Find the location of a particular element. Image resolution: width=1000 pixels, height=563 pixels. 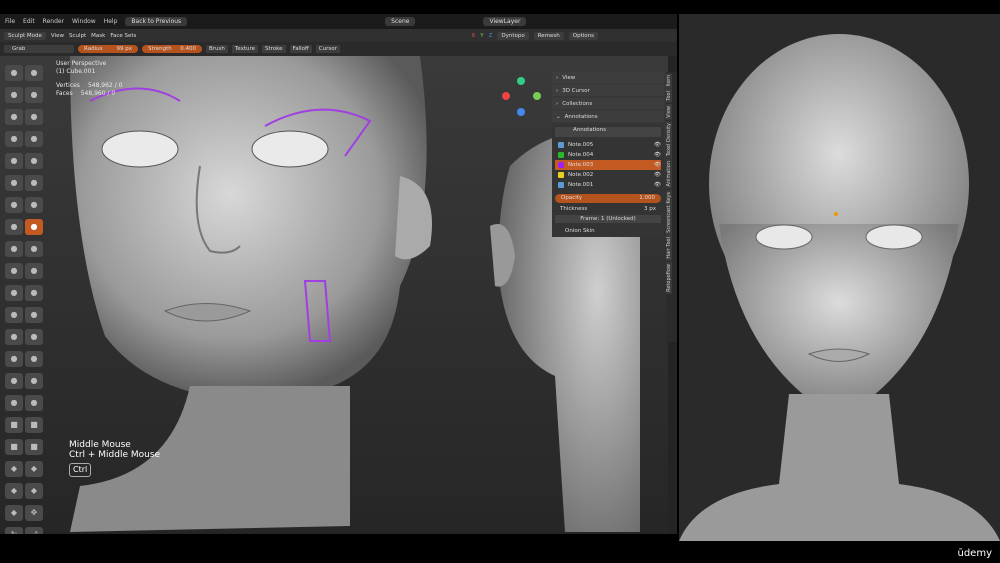

onion-skin-toggle: Onion Skin is located at coordinates (608, 231).